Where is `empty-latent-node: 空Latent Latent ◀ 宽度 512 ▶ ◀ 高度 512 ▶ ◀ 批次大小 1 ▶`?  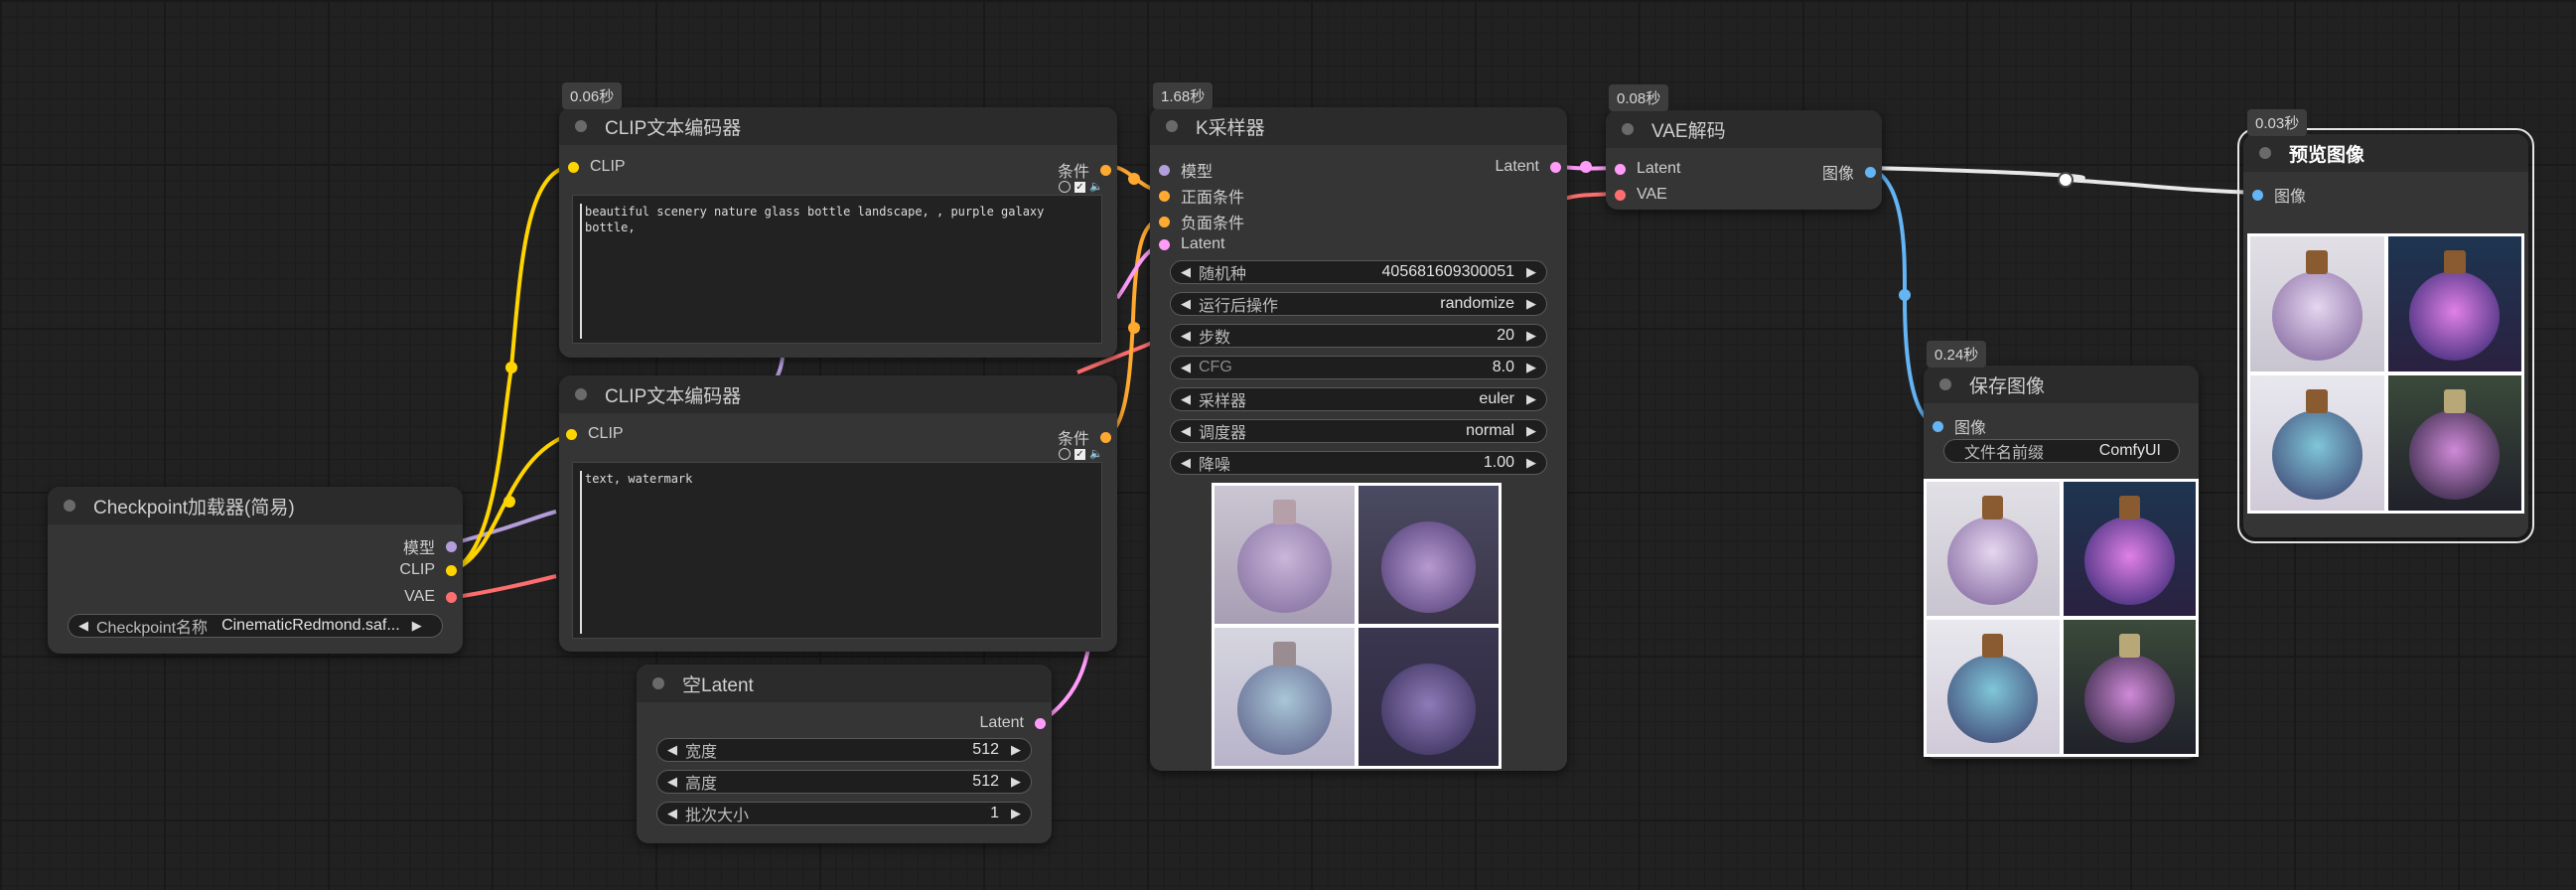
empty-latent-node: 空Latent Latent ◀ 宽度 512 ▶ ◀ 高度 512 ▶ ◀ 批次大小 1 ▶ is located at coordinates (844, 754).